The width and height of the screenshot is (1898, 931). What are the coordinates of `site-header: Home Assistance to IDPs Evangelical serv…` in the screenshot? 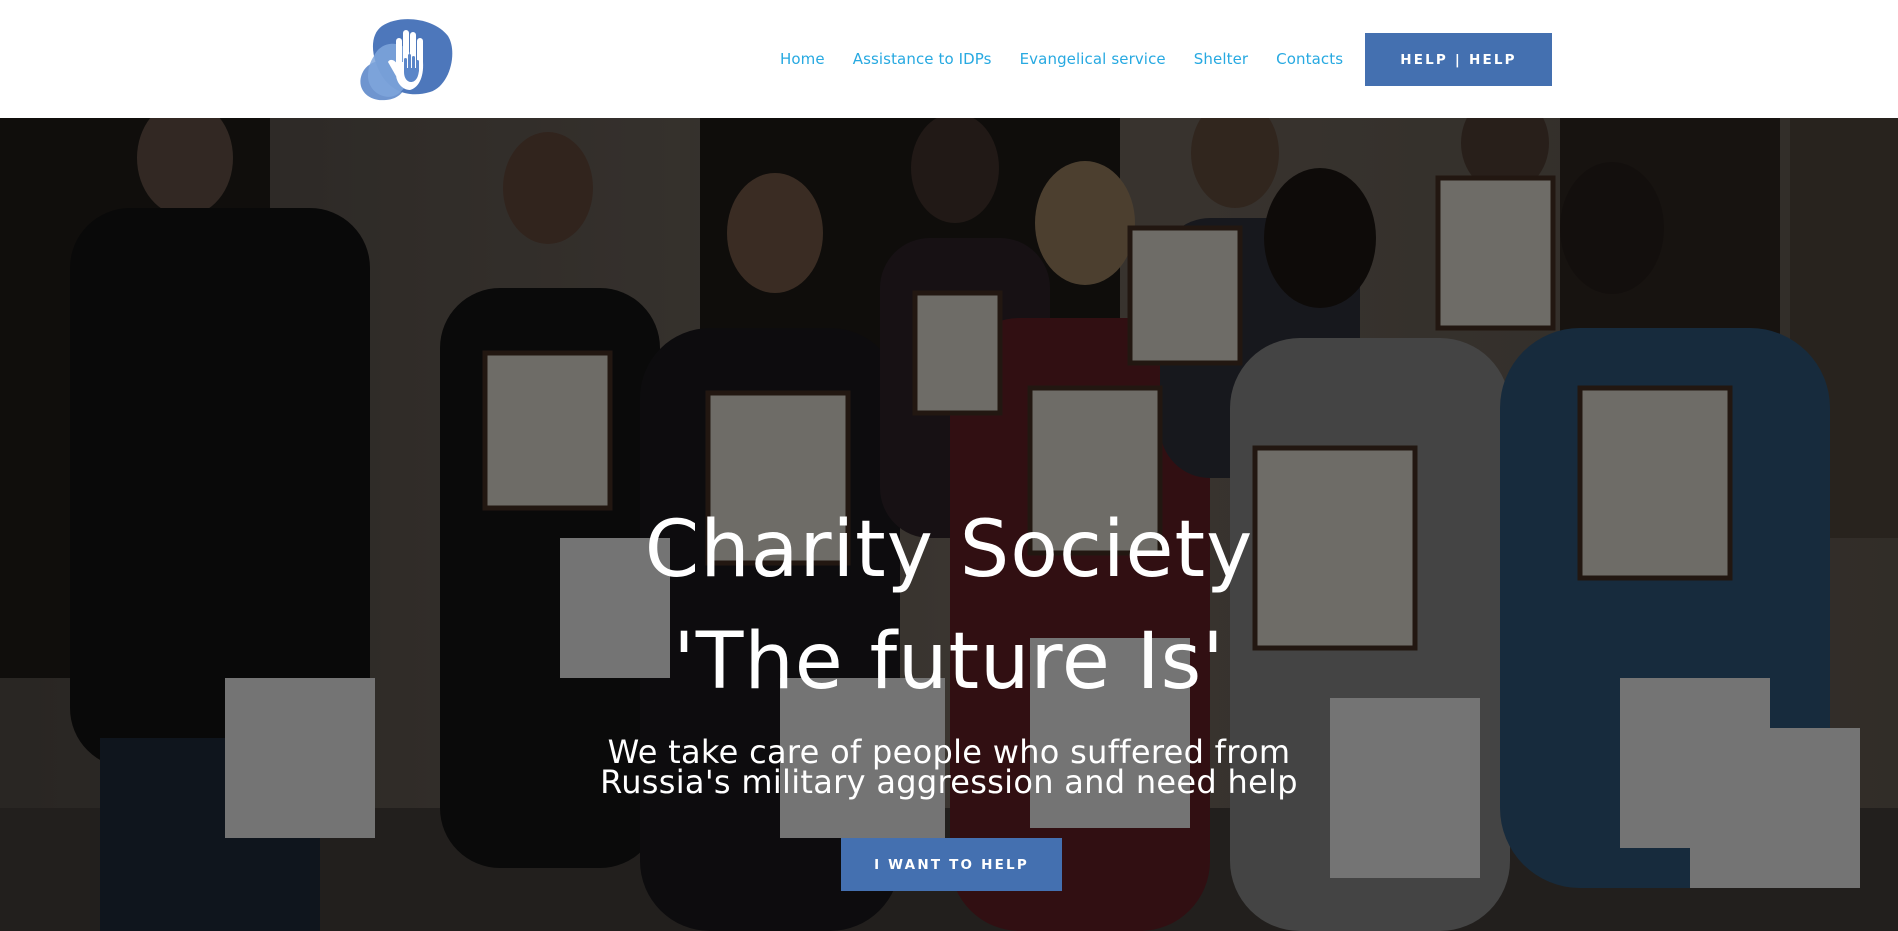 It's located at (949, 59).